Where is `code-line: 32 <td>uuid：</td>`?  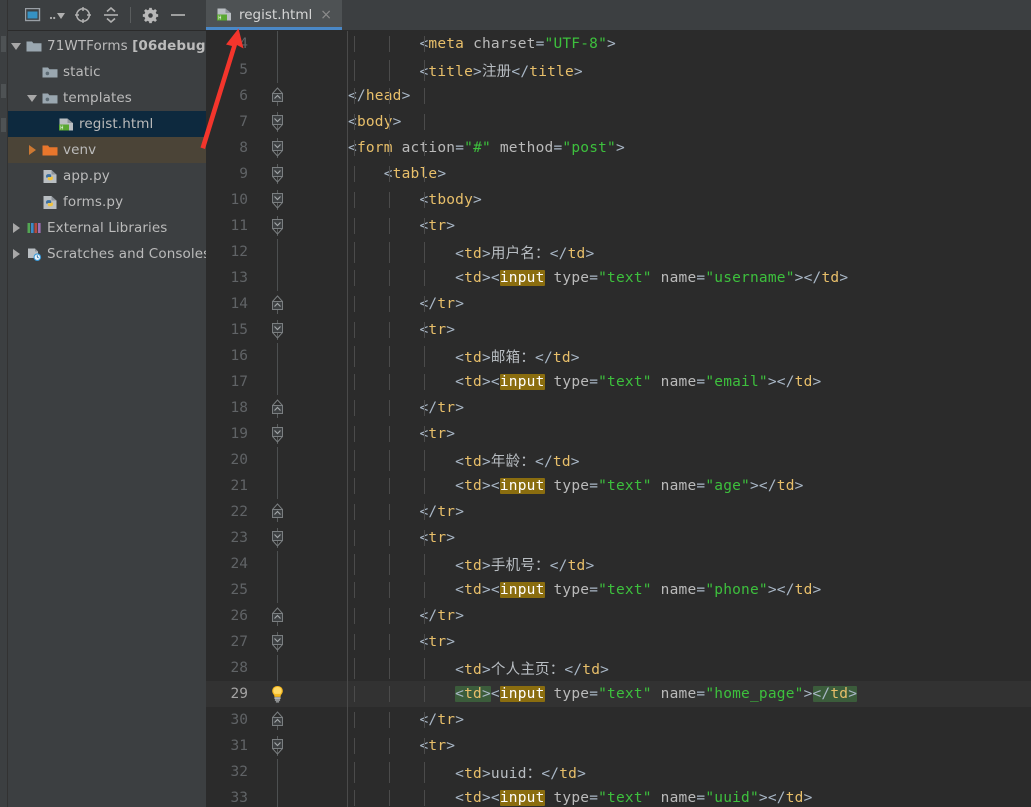 code-line: 32 <td>uuid：</td> is located at coordinates (618, 772).